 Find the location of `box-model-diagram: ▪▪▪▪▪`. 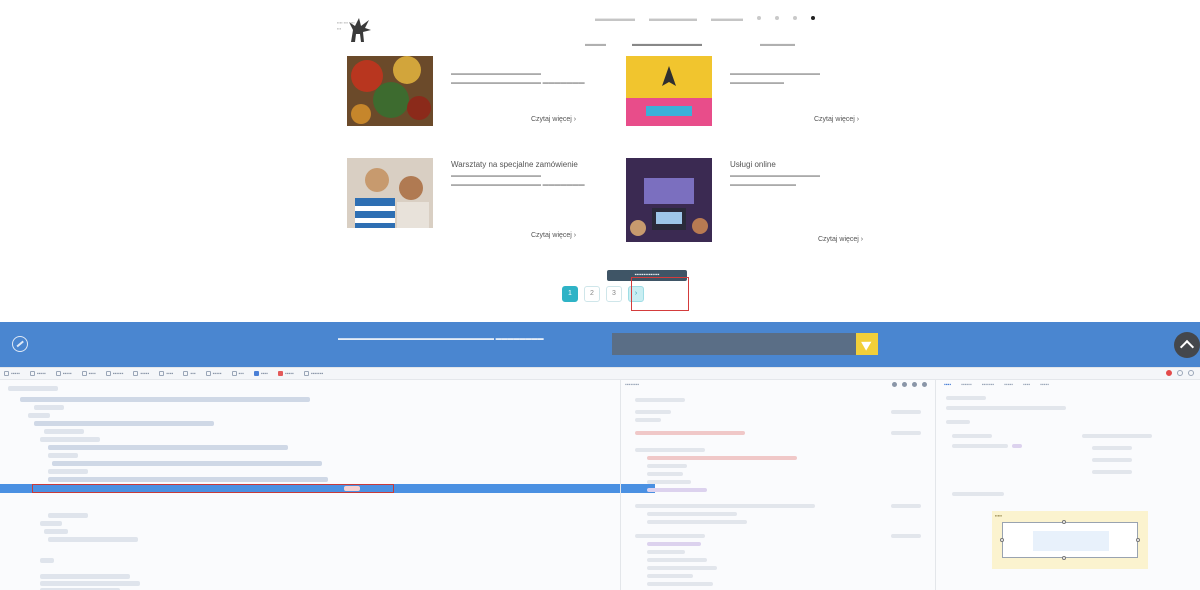

box-model-diagram: ▪▪▪▪▪ is located at coordinates (1070, 540).